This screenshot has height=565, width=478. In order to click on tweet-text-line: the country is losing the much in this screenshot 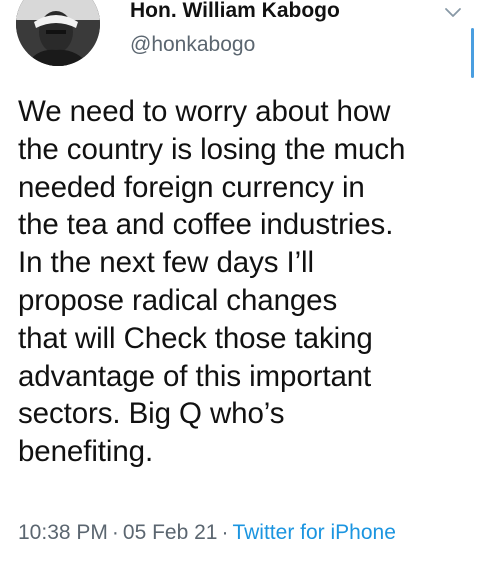, I will do `click(212, 149)`.